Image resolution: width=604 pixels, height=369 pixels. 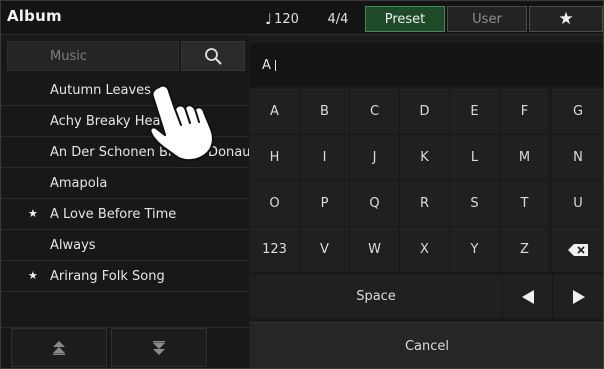 I want to click on song-title: Amapola, so click(x=79, y=183).